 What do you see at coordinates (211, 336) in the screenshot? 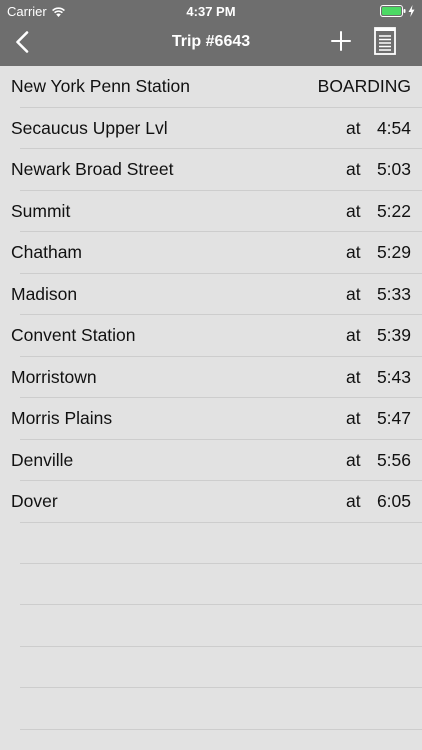
I see `stop-row: Convent Station at 5:39` at bounding box center [211, 336].